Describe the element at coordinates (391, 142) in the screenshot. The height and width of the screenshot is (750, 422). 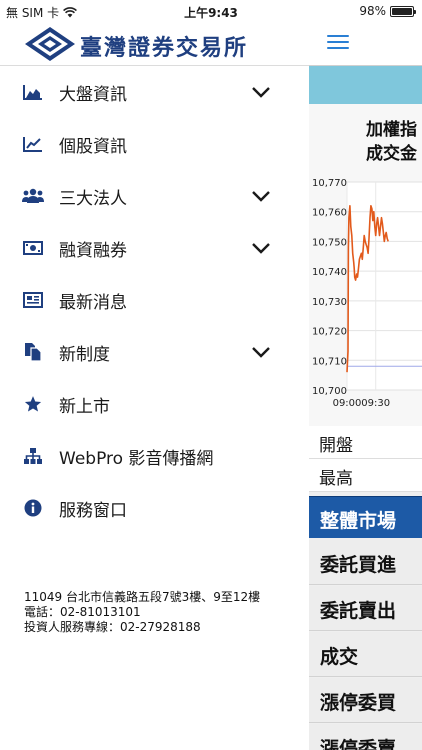
I see `chart-title: 加權指 成交金` at that location.